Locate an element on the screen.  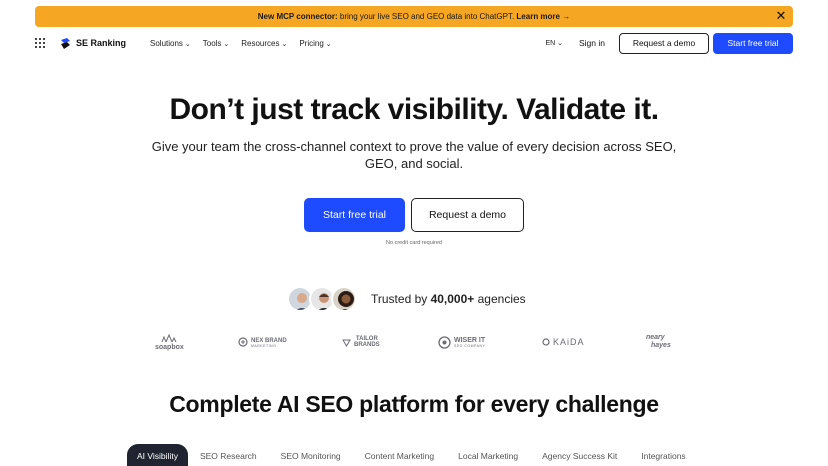
tab-integrations: Integrations is located at coordinates (663, 455).